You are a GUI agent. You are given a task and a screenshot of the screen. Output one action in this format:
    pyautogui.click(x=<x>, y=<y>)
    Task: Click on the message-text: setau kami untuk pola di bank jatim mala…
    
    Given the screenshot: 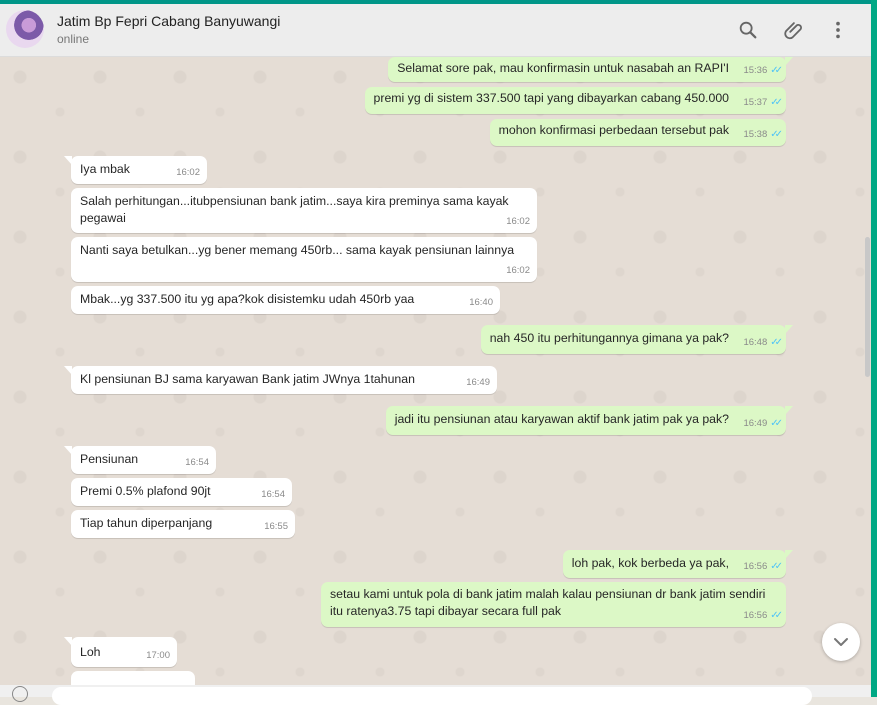 What is the action you would take?
    pyautogui.click(x=548, y=602)
    